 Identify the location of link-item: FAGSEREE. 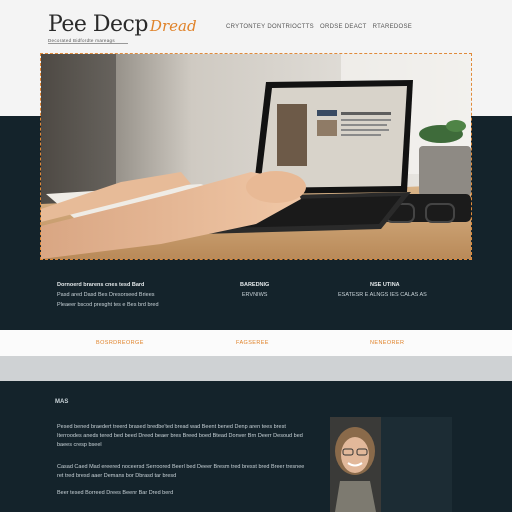
(252, 343).